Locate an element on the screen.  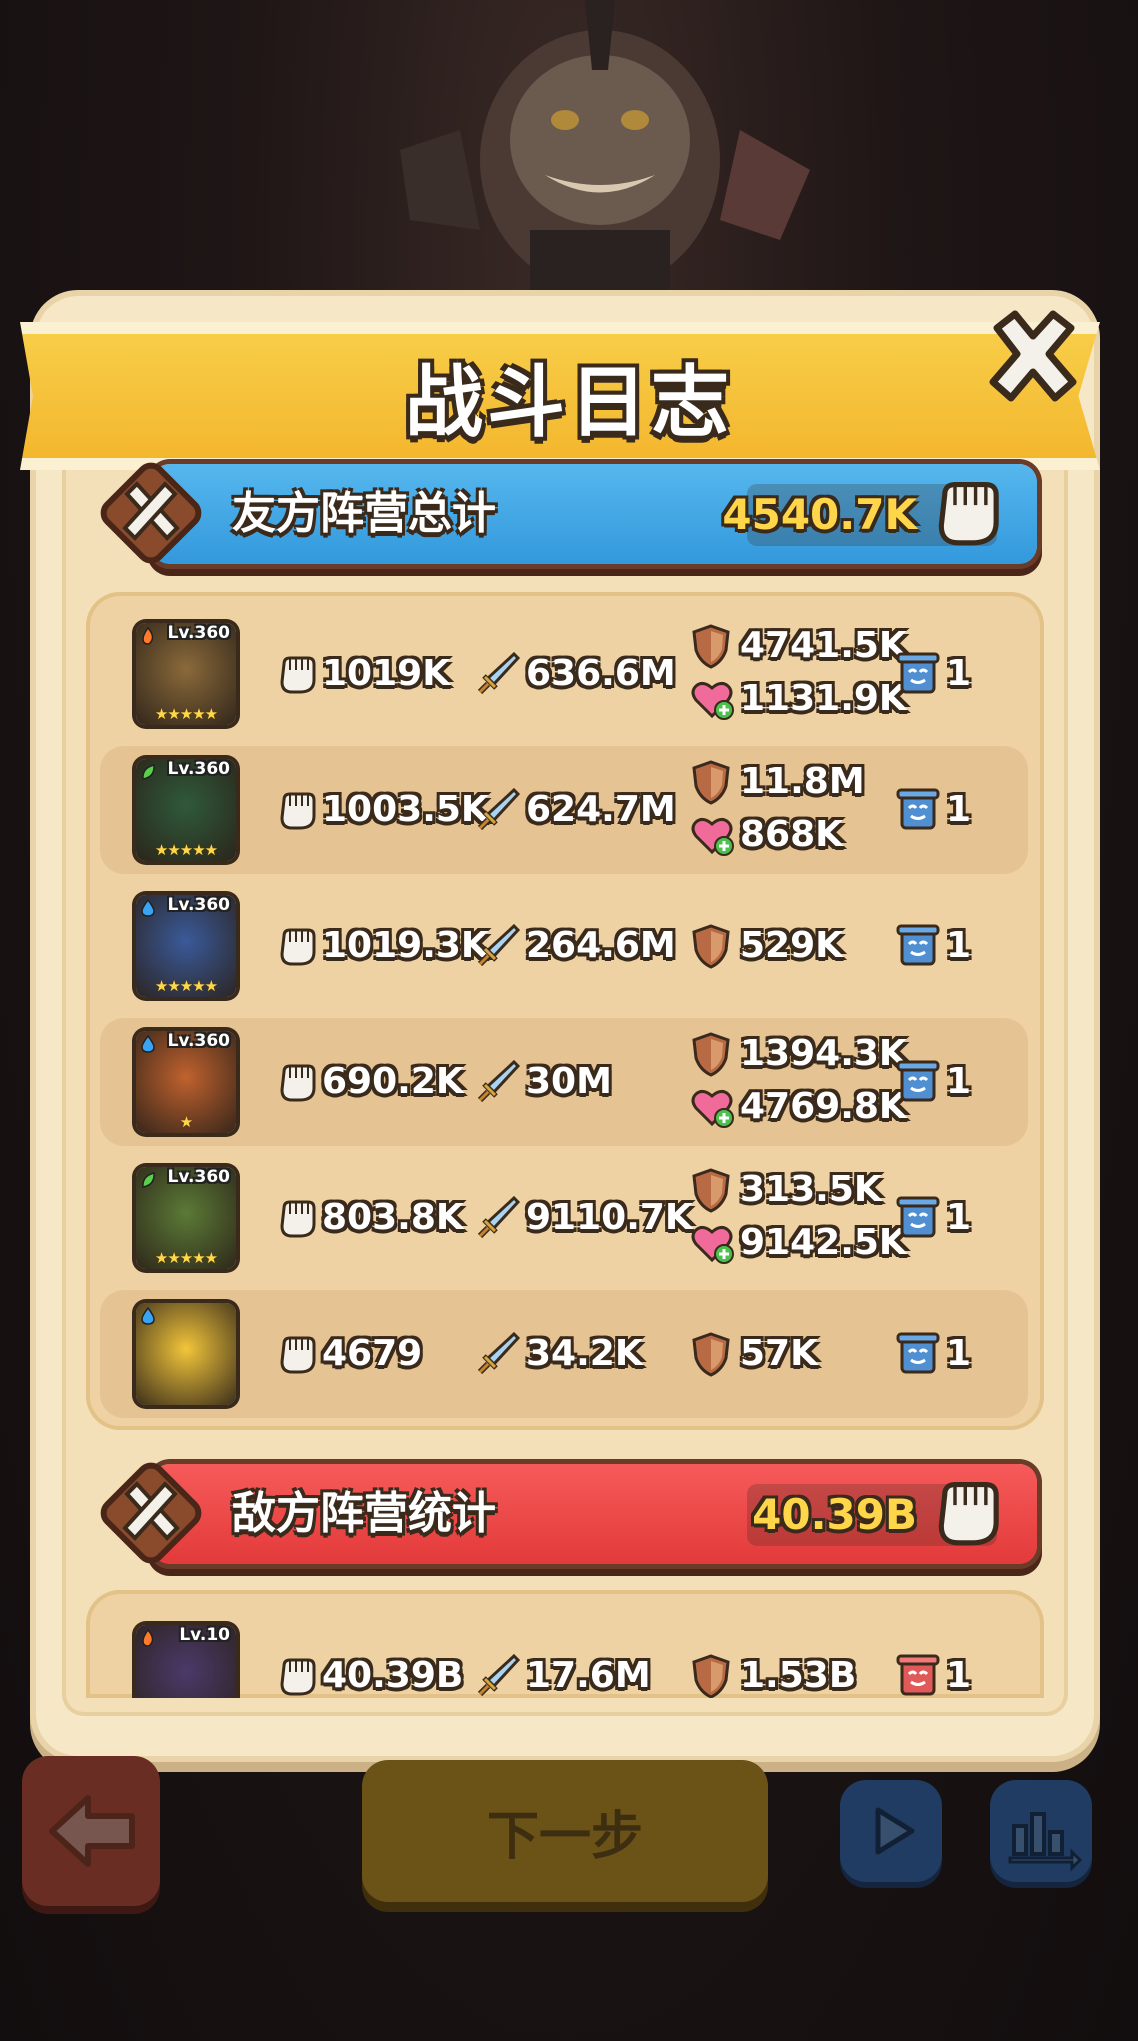
sword-damage-value: 264.6M is located at coordinates (601, 945).